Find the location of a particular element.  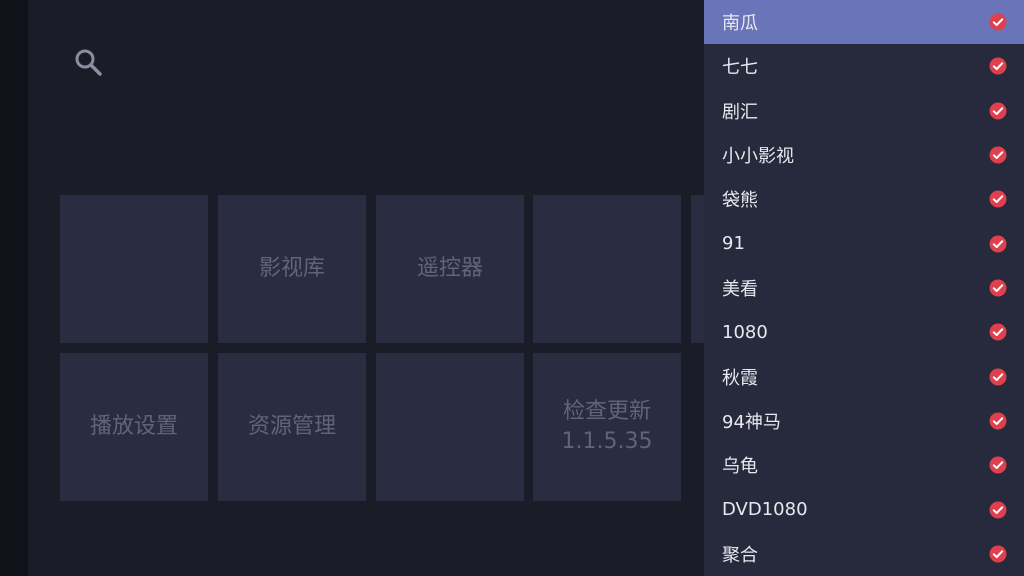

tile-label: 遥控器 is located at coordinates (449, 269).